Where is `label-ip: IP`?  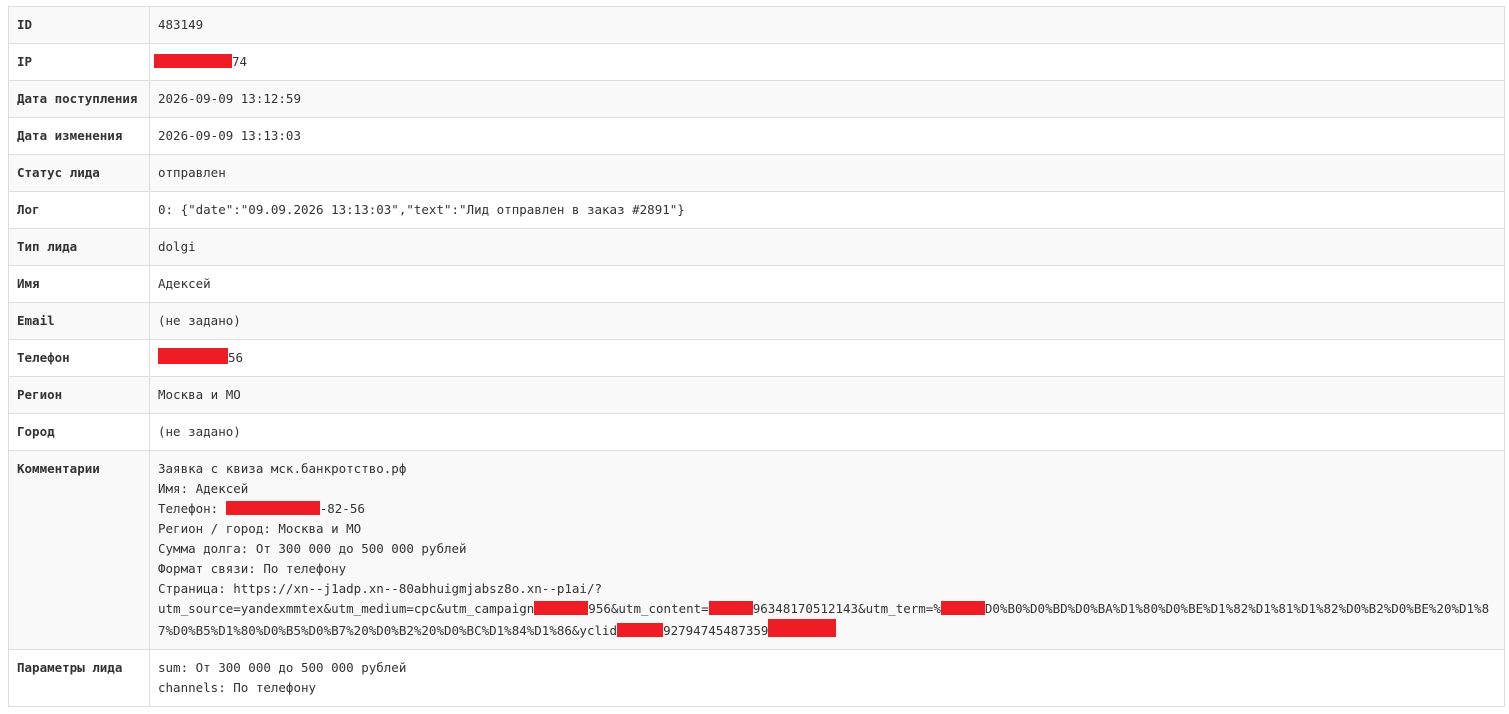
label-ip: IP is located at coordinates (79, 62).